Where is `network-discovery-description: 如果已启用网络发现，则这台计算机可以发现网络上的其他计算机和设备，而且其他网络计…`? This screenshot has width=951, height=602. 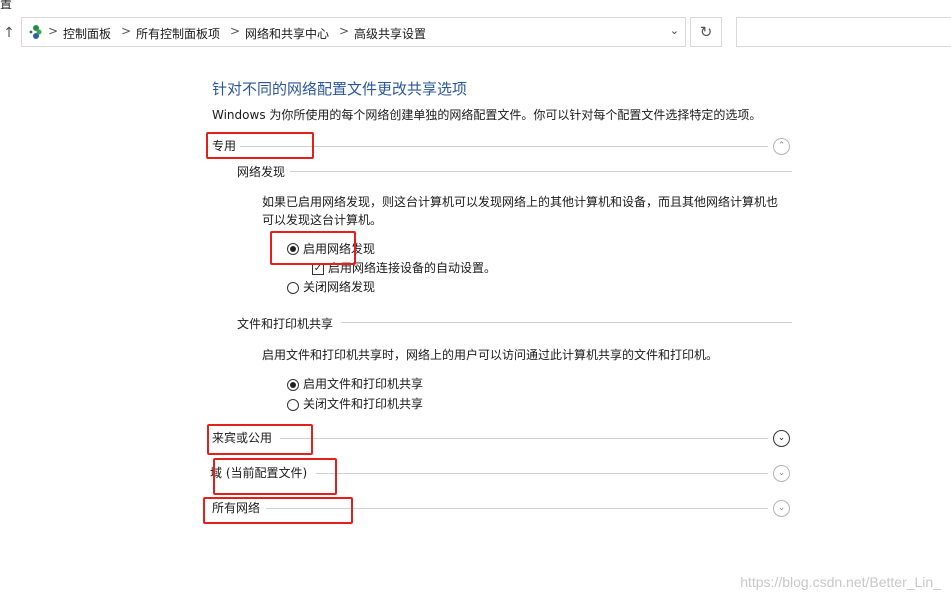
network-discovery-description: 如果已启用网络发现，则这台计算机可以发现网络上的其他计算机和设备，而且其他网络计… is located at coordinates (520, 202).